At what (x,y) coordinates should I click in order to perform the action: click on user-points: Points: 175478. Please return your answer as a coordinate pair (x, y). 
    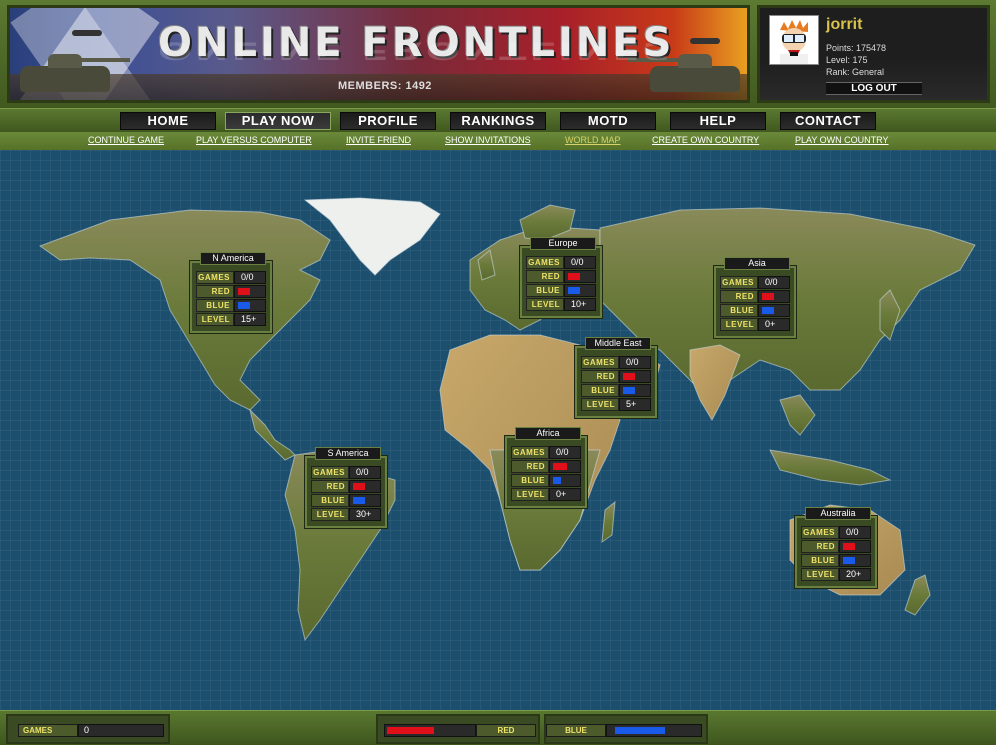
    Looking at the image, I should click on (856, 48).